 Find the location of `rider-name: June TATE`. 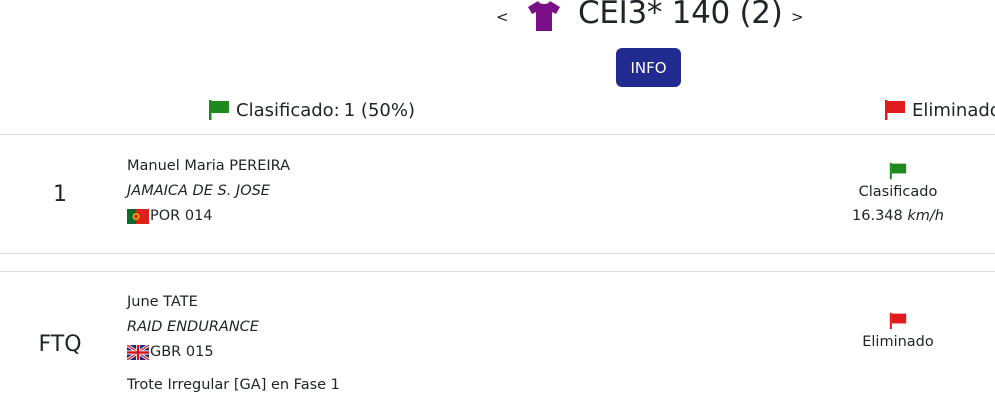

rider-name: June TATE is located at coordinates (233, 302).